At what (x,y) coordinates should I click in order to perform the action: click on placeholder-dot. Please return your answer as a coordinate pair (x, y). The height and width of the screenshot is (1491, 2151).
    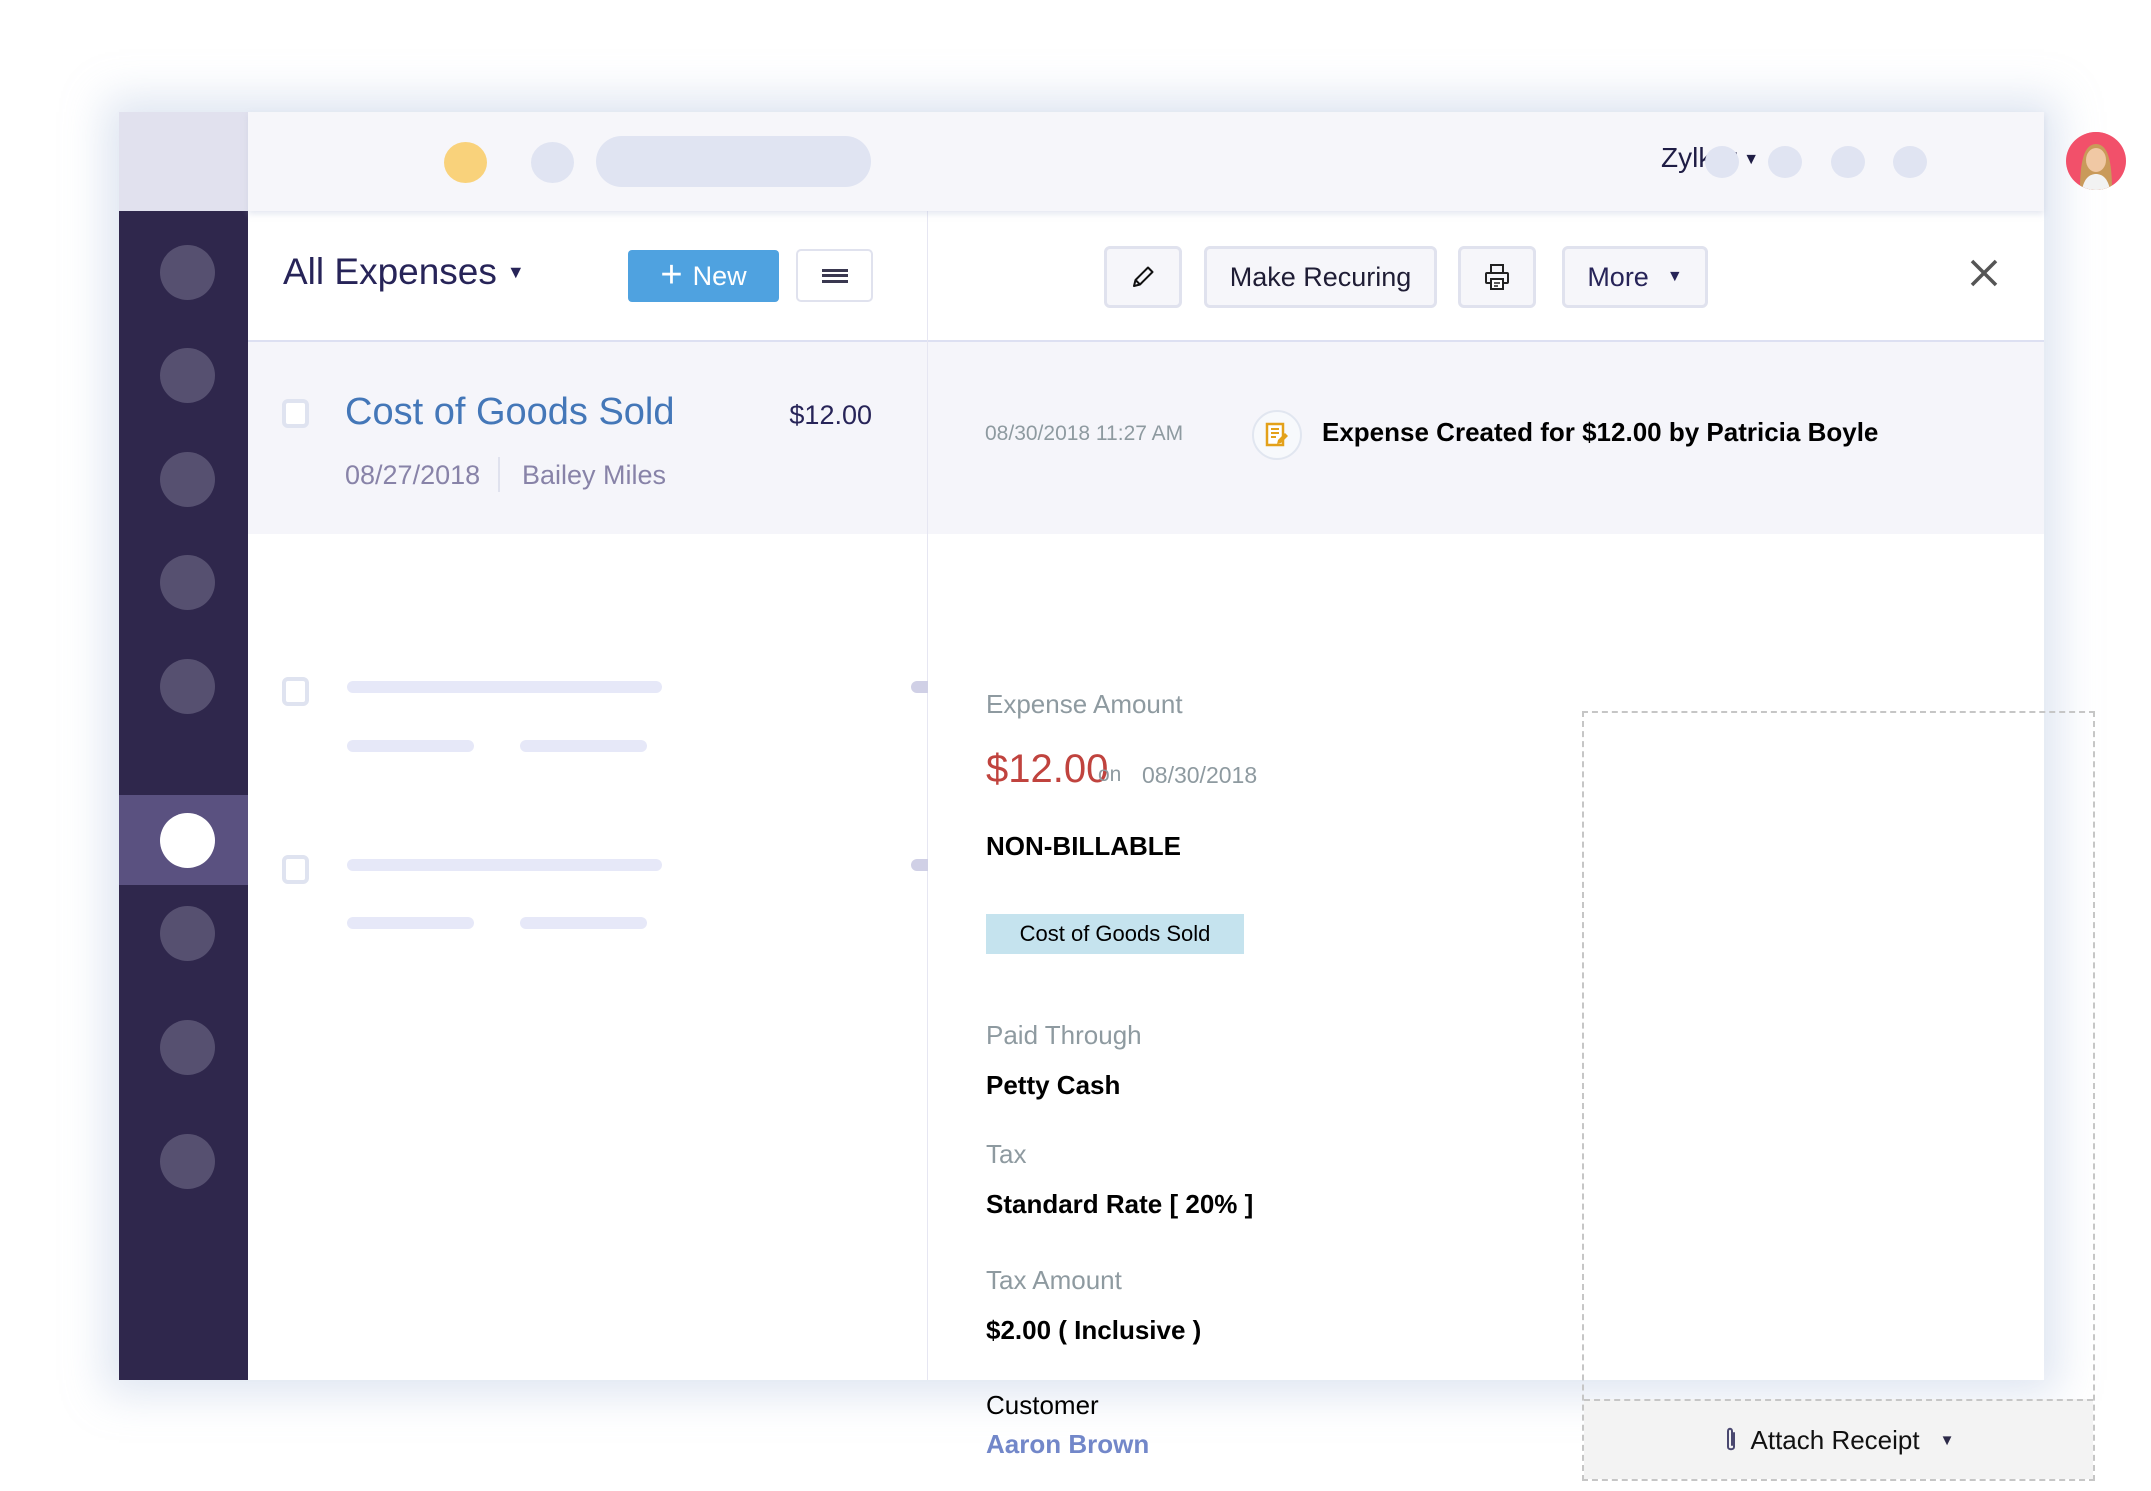
    Looking at the image, I should click on (552, 162).